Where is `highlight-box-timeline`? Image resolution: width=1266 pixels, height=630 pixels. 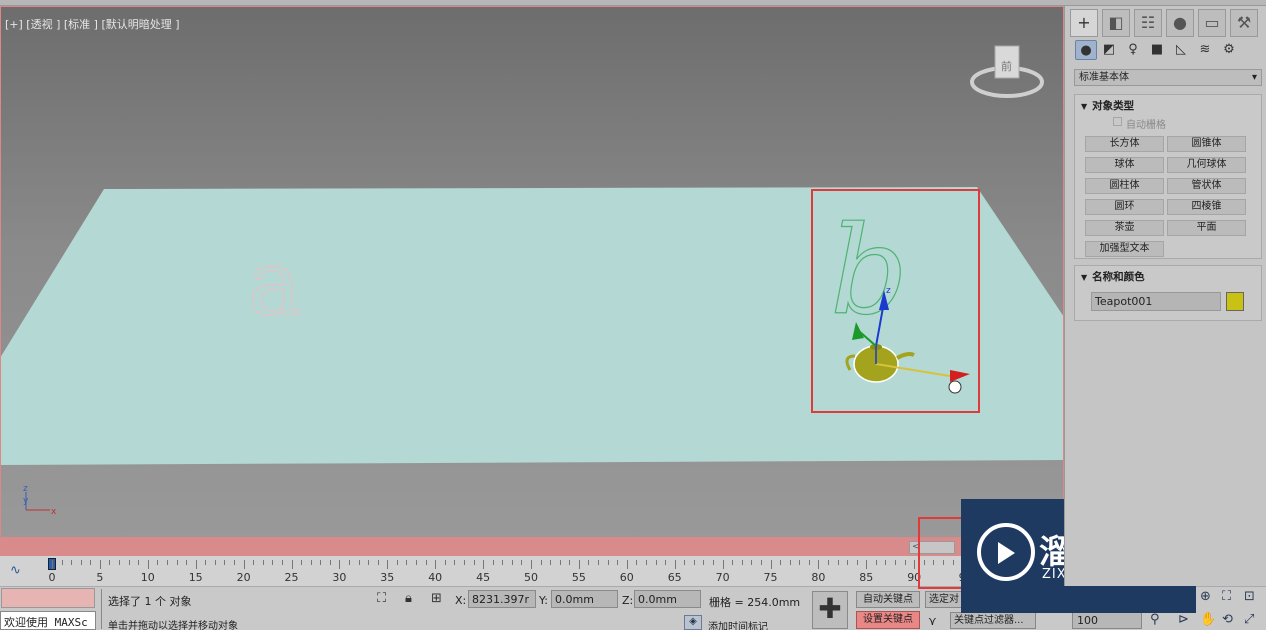
highlight-box-timeline is located at coordinates (940, 553).